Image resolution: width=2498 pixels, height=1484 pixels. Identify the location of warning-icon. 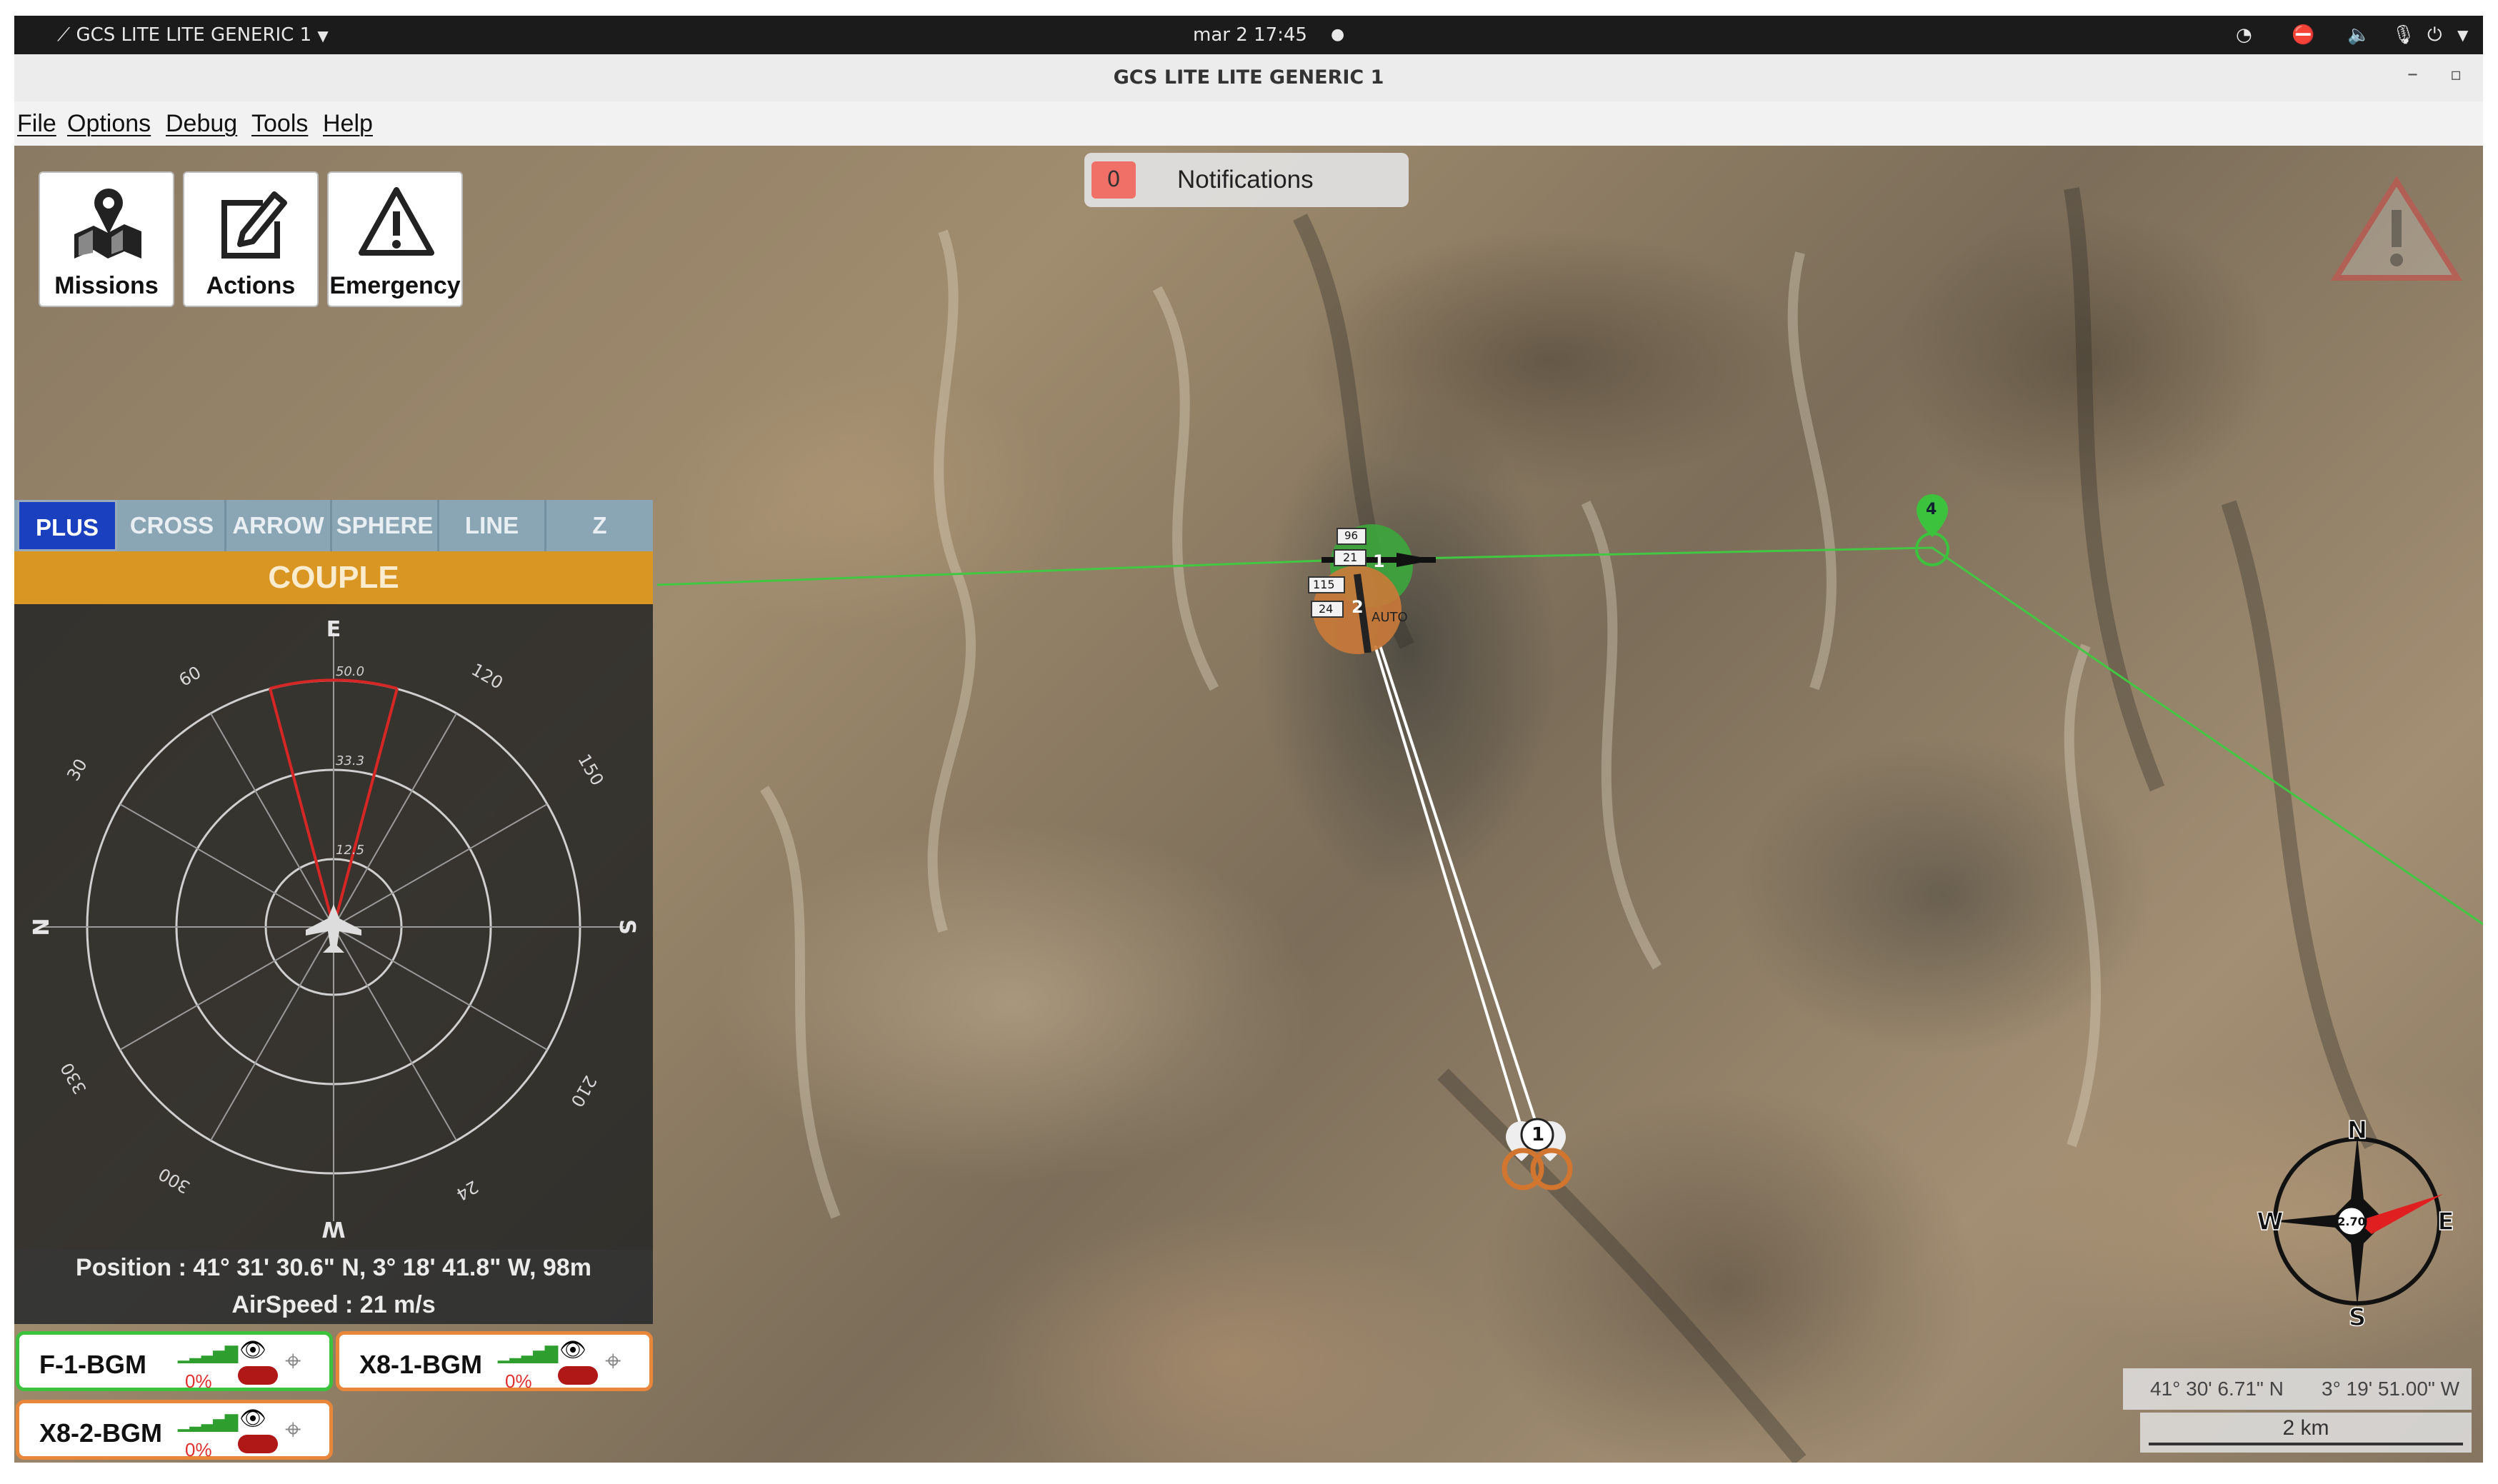
(396, 222).